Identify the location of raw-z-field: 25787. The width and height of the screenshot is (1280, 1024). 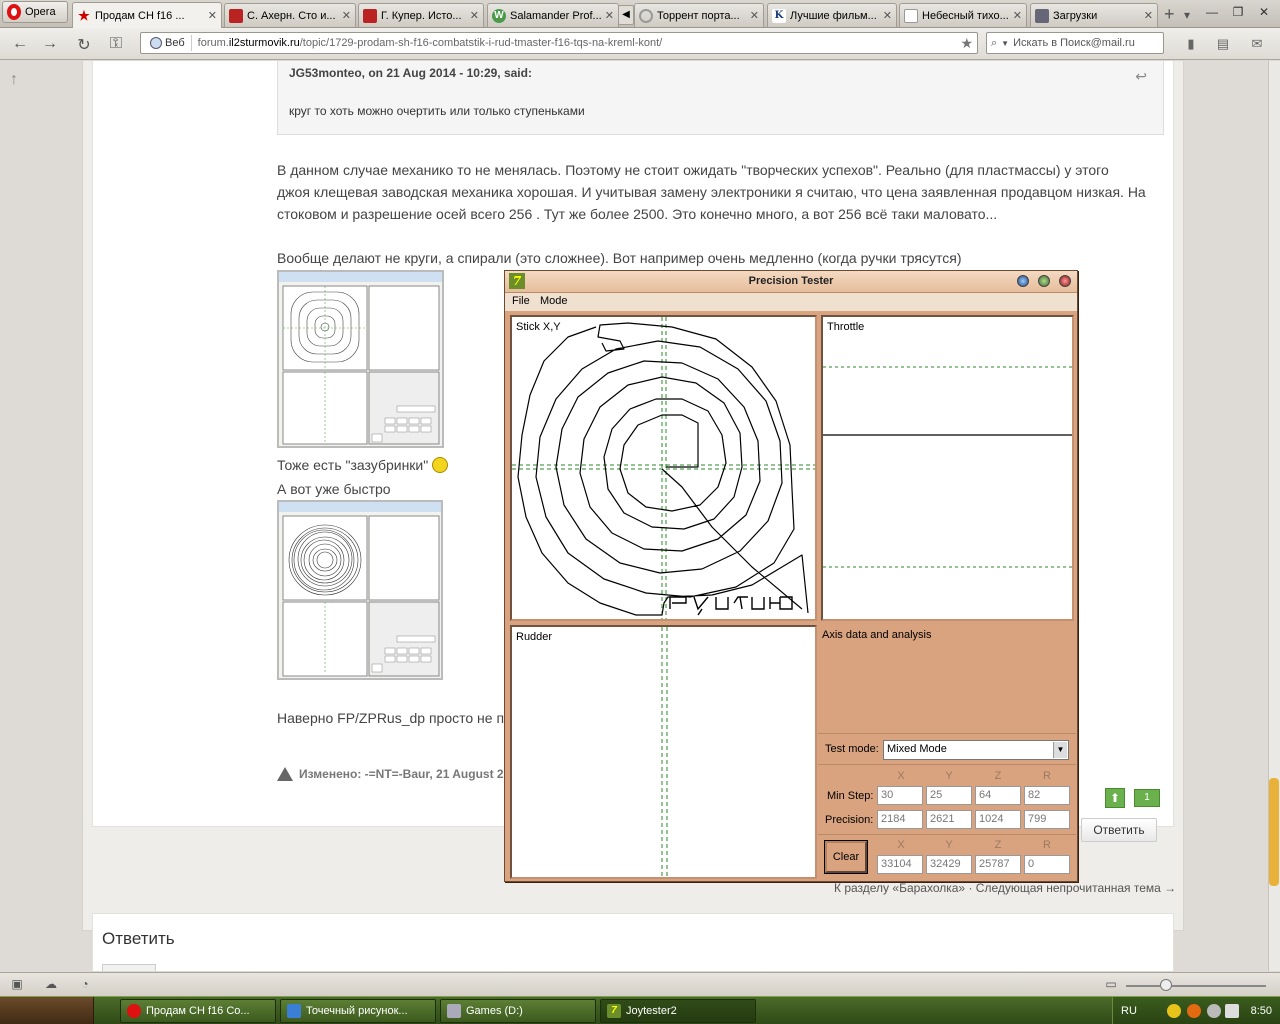
(998, 864).